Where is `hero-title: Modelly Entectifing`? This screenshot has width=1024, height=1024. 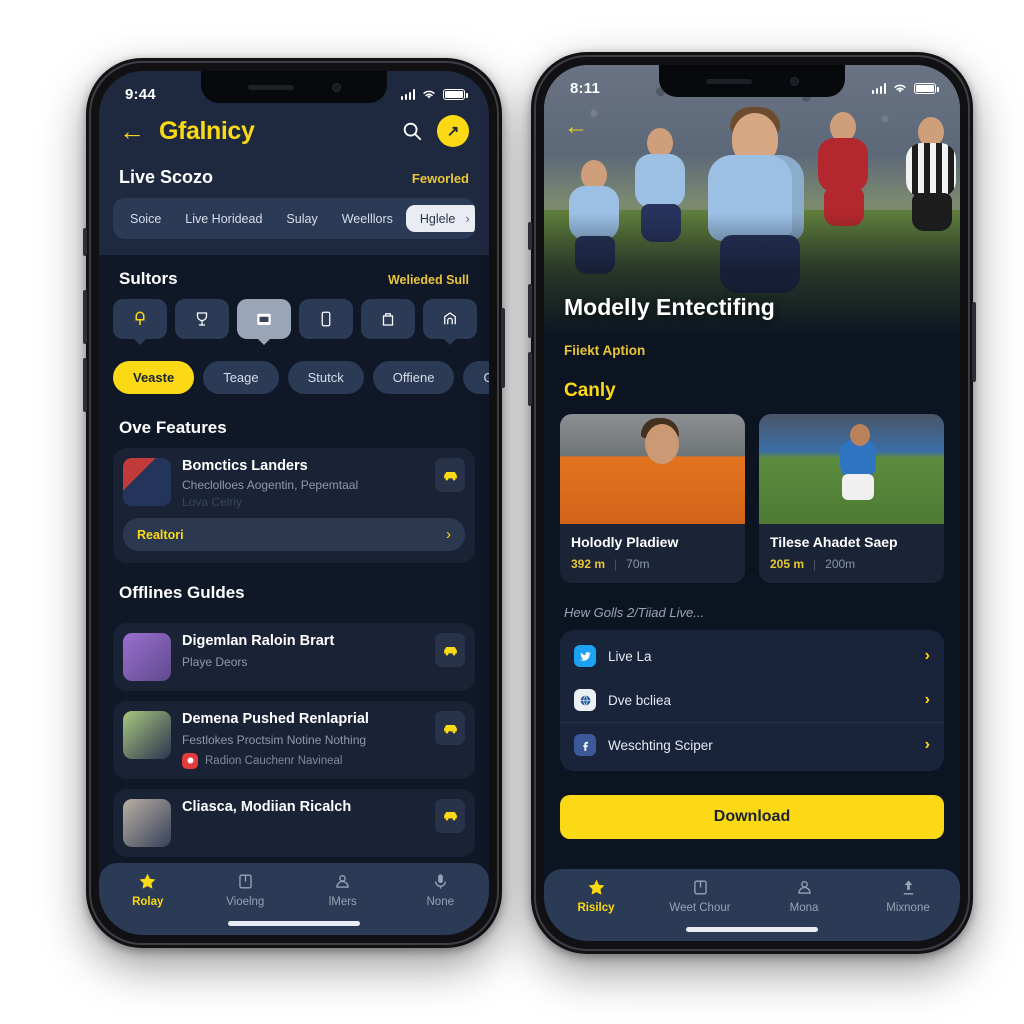
hero-title: Modelly Entectifing is located at coordinates (669, 307).